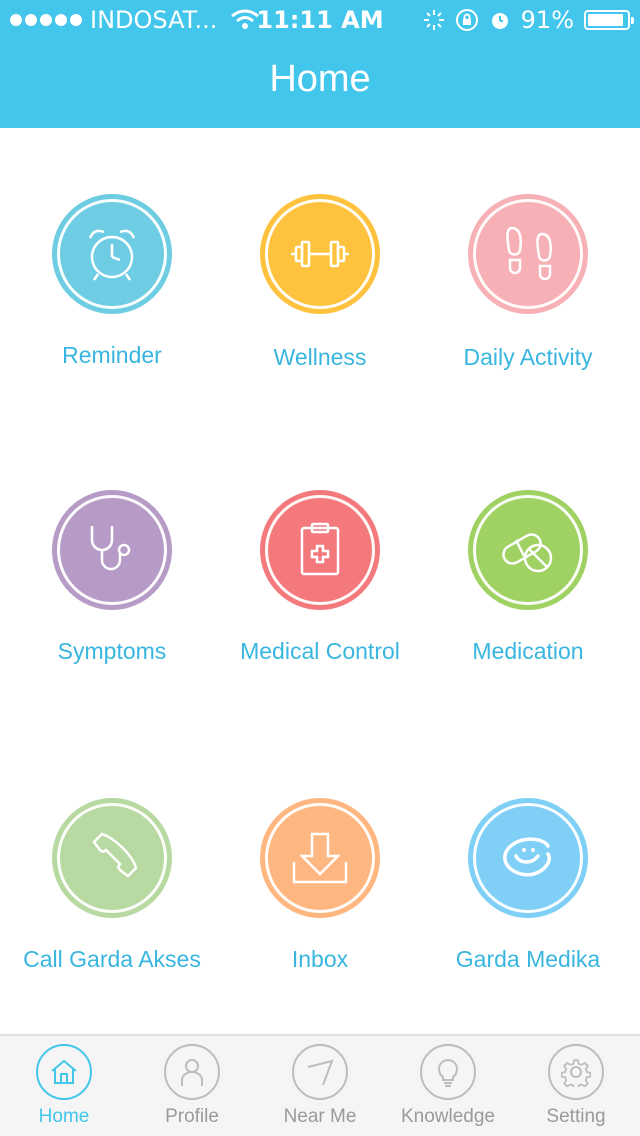  What do you see at coordinates (576, 1116) in the screenshot?
I see `tab-label: Setting` at bounding box center [576, 1116].